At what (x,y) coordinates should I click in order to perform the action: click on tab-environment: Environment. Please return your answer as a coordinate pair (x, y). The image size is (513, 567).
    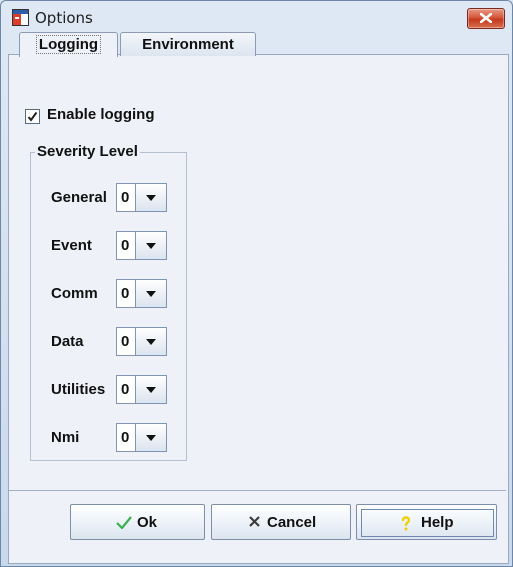
    Looking at the image, I should click on (188, 44).